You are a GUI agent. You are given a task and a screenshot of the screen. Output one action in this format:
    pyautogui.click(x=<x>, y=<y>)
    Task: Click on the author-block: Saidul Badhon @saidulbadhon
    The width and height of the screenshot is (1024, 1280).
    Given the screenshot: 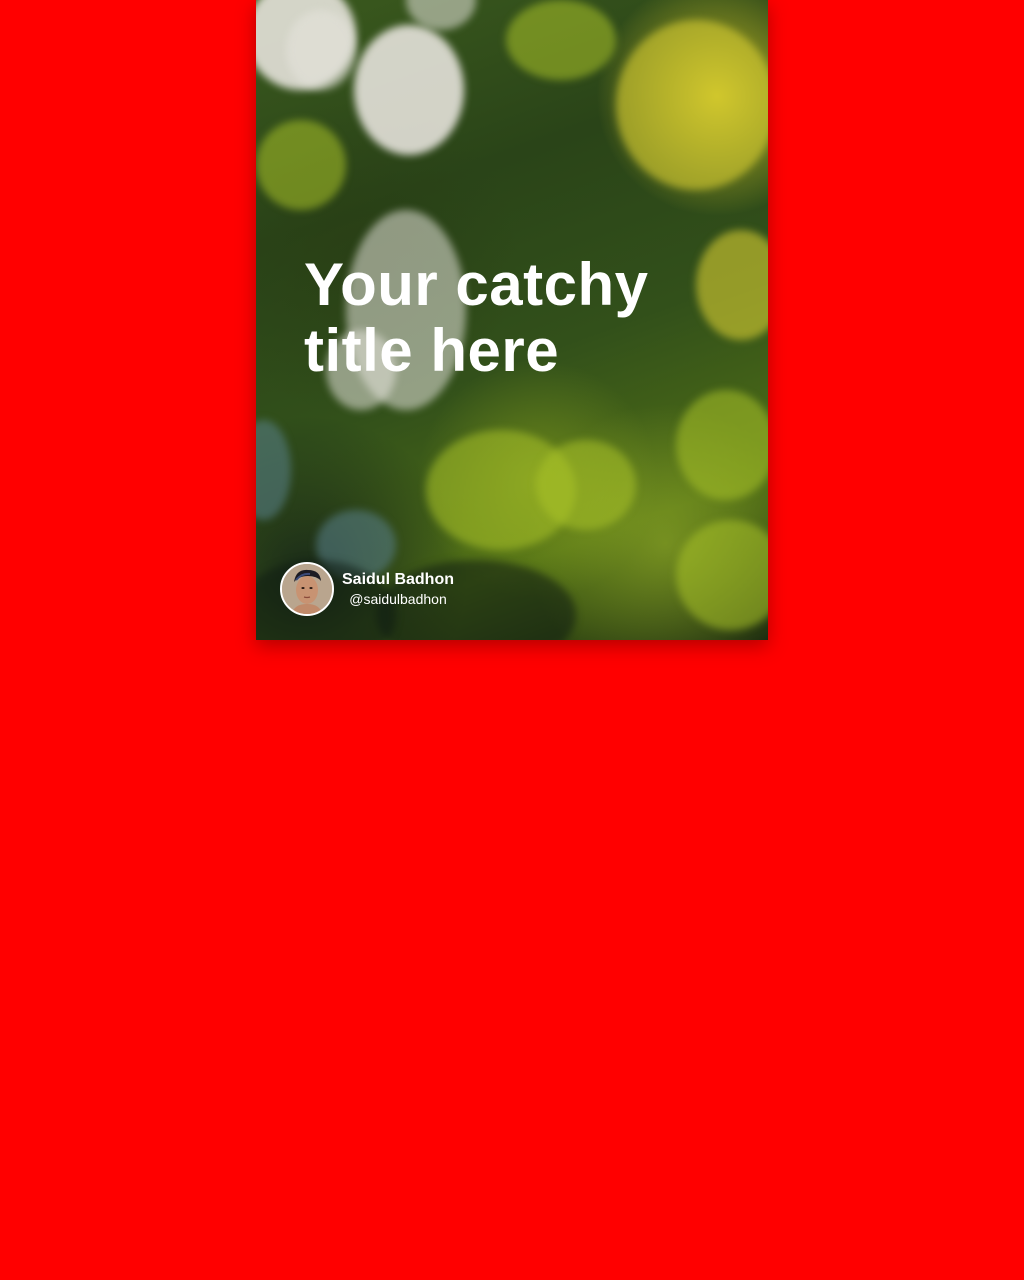 What is the action you would take?
    pyautogui.click(x=367, y=589)
    